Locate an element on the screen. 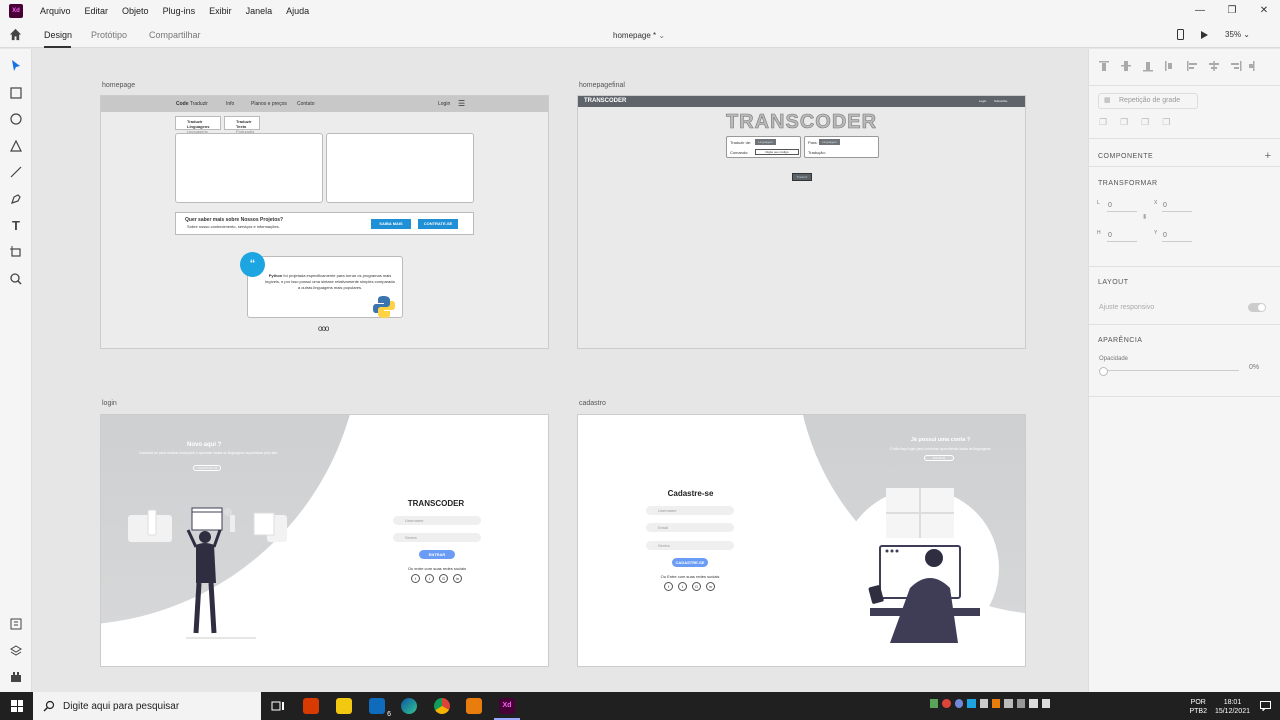 This screenshot has height=720, width=1280. to-label: Para: is located at coordinates (813, 142).